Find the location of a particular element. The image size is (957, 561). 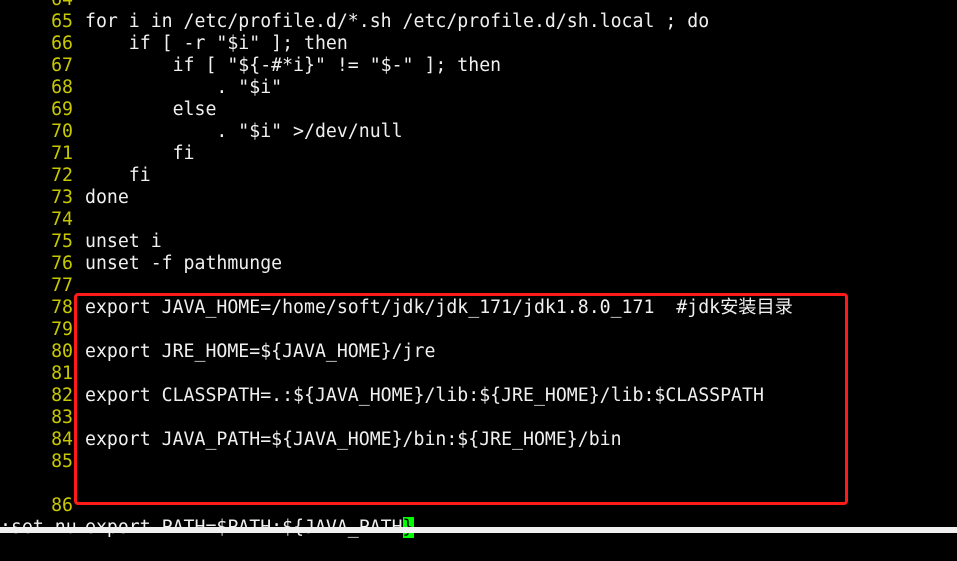

line-number: 73 is located at coordinates (62, 197).